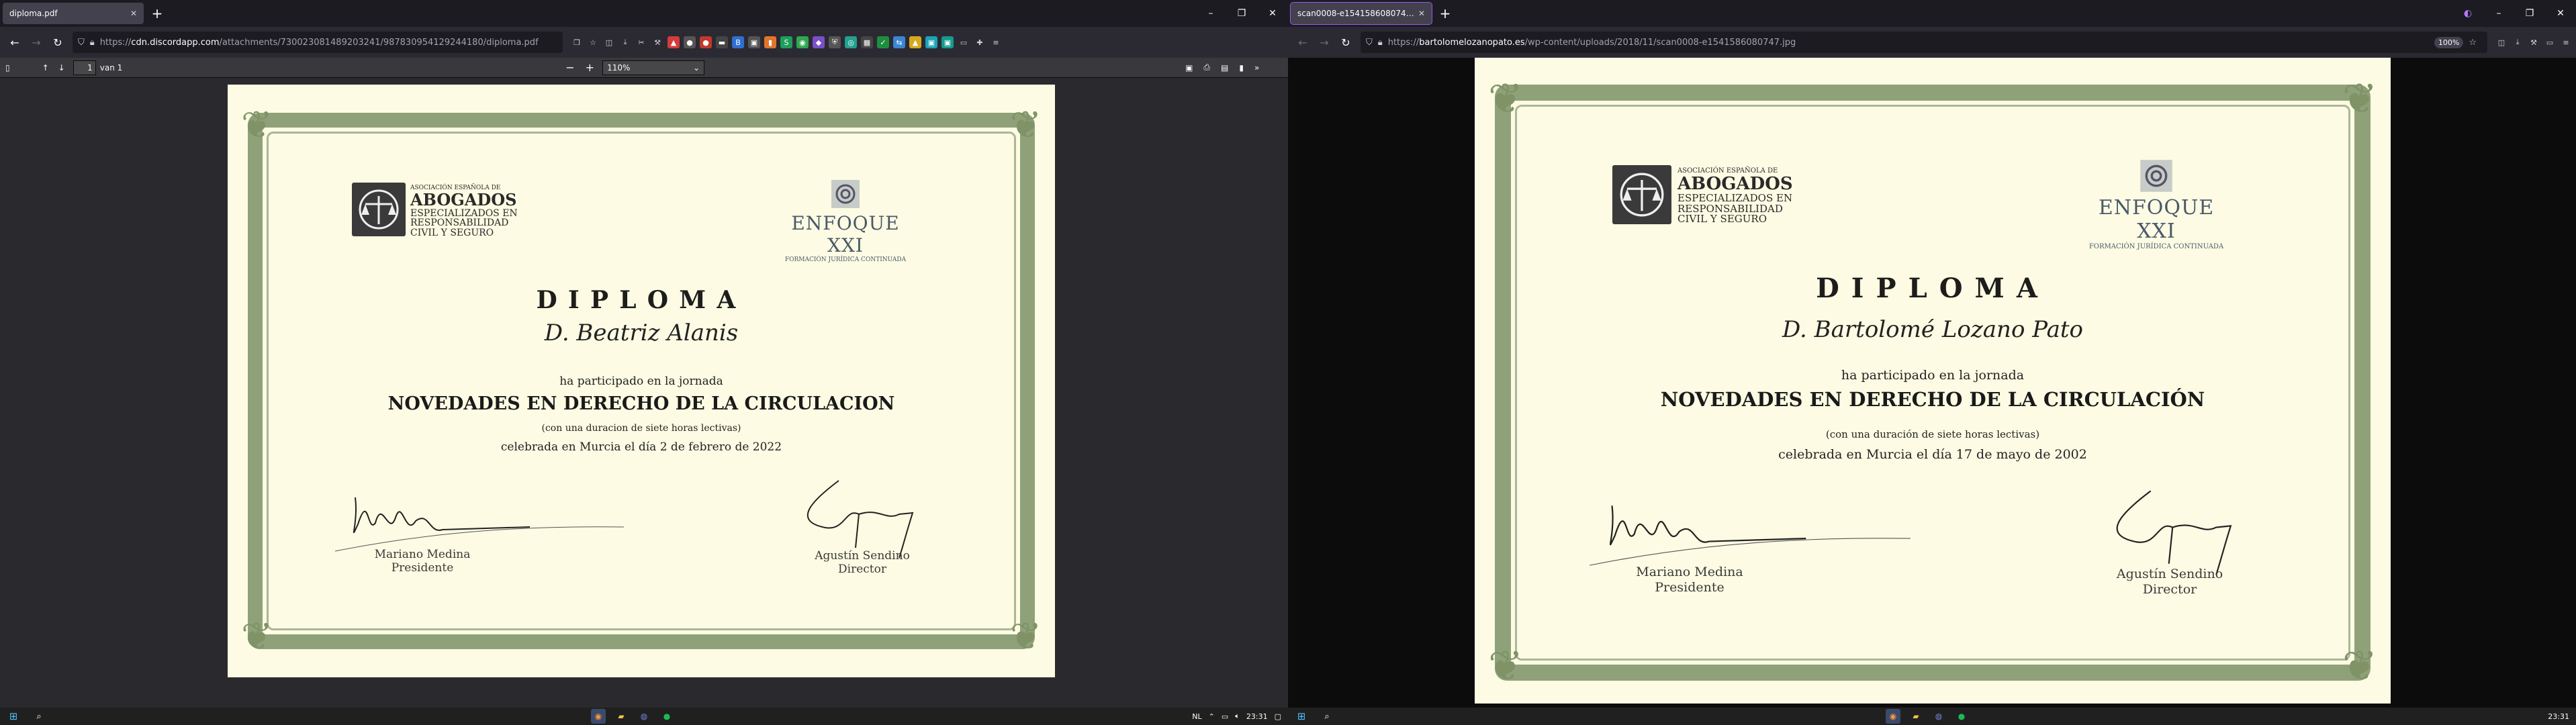 The height and width of the screenshot is (725, 2576). I want to click on car-ext-icon: ▬, so click(722, 42).